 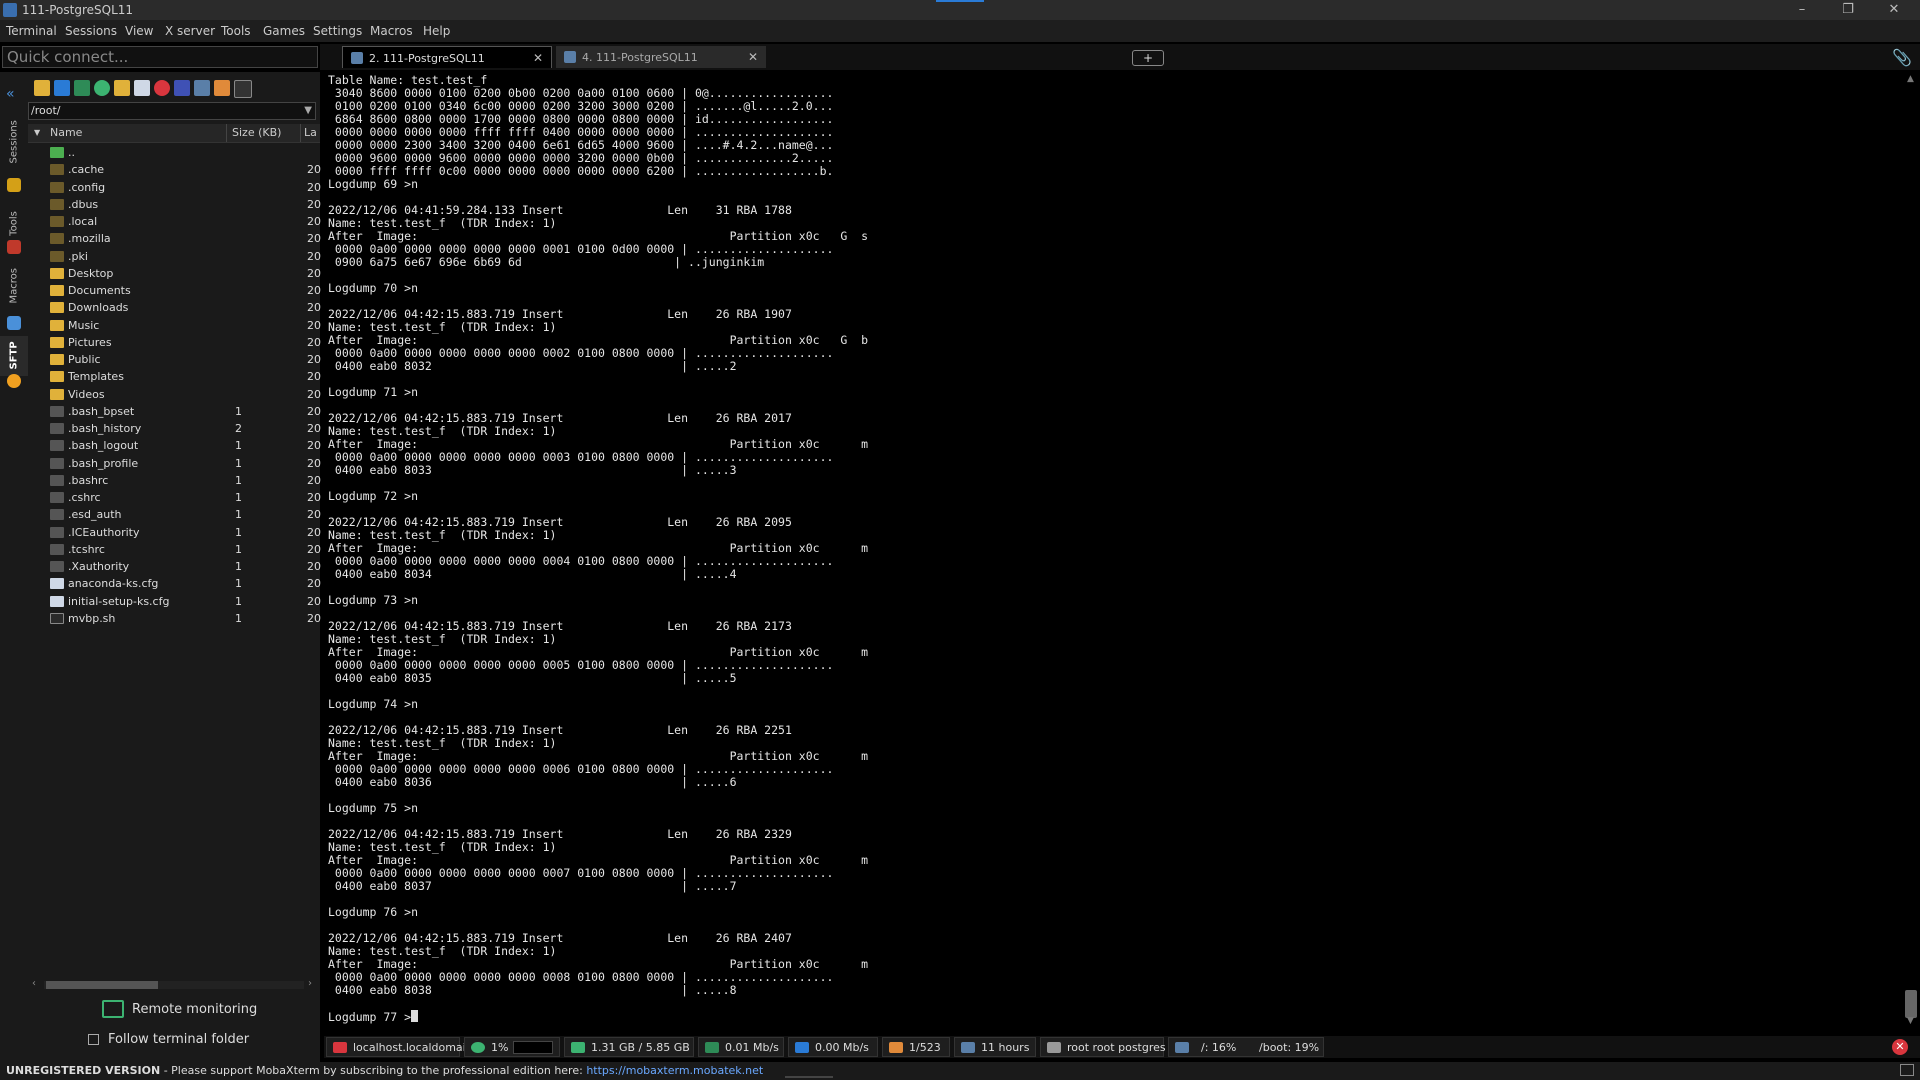 I want to click on status-memory: 1.31 GB / 5.85 GB, so click(x=629, y=1047).